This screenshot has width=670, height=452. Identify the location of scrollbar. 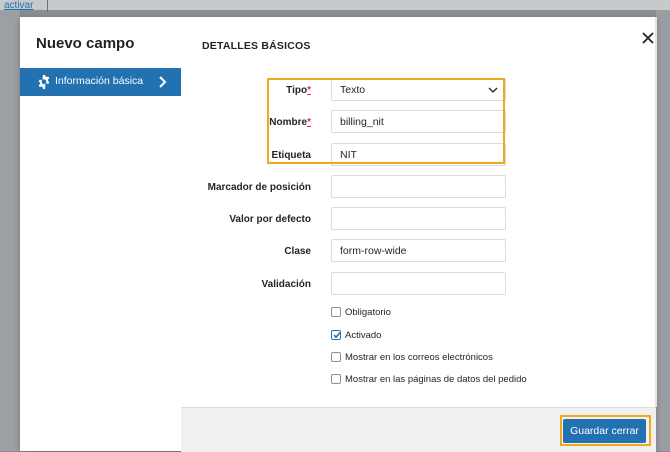
(656, 212).